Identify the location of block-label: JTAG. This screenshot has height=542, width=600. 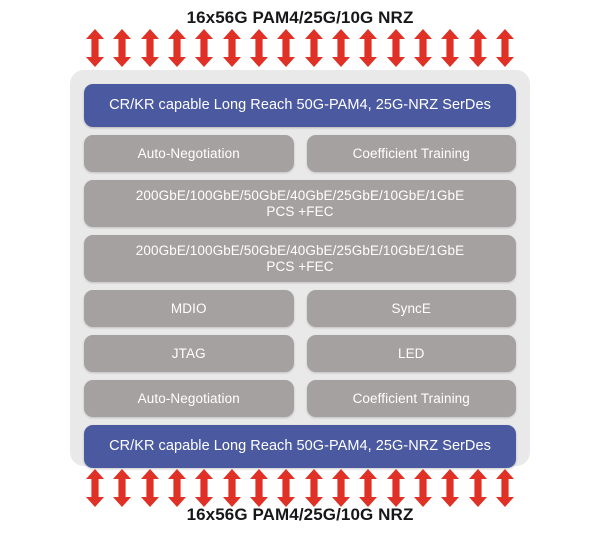
(188, 353).